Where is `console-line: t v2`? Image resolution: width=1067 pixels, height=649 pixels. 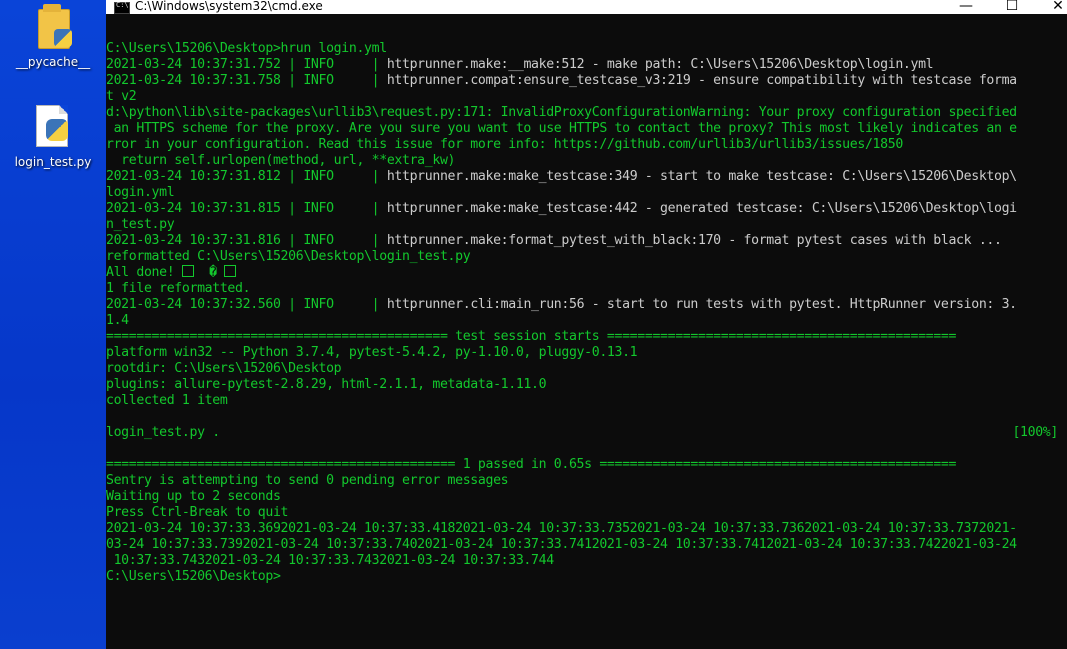 console-line: t v2 is located at coordinates (121, 96).